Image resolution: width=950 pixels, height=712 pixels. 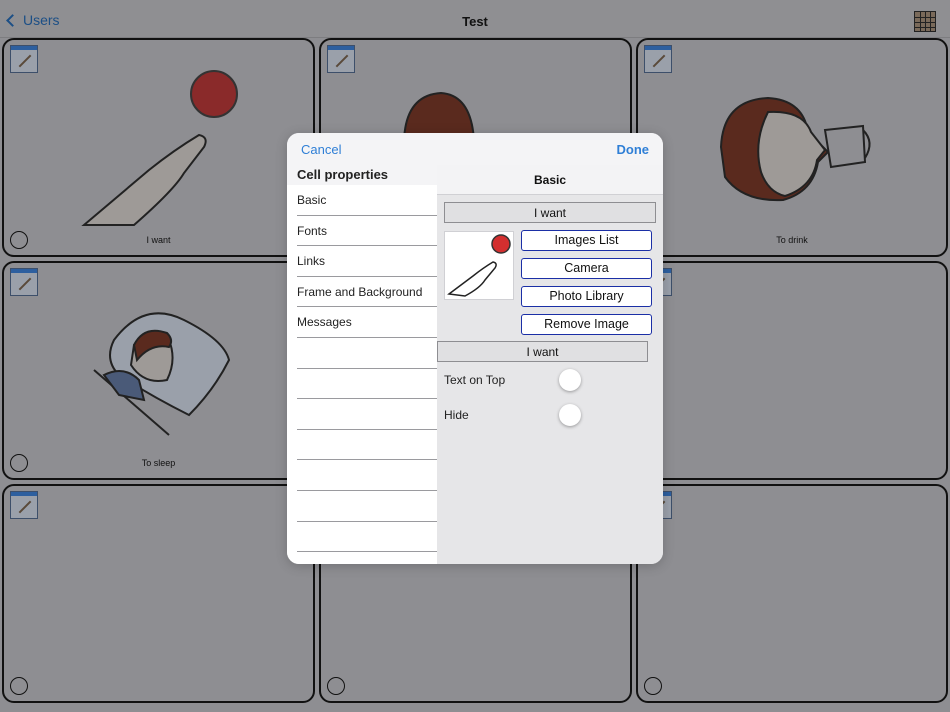 What do you see at coordinates (792, 240) in the screenshot?
I see `cell-label: To drink` at bounding box center [792, 240].